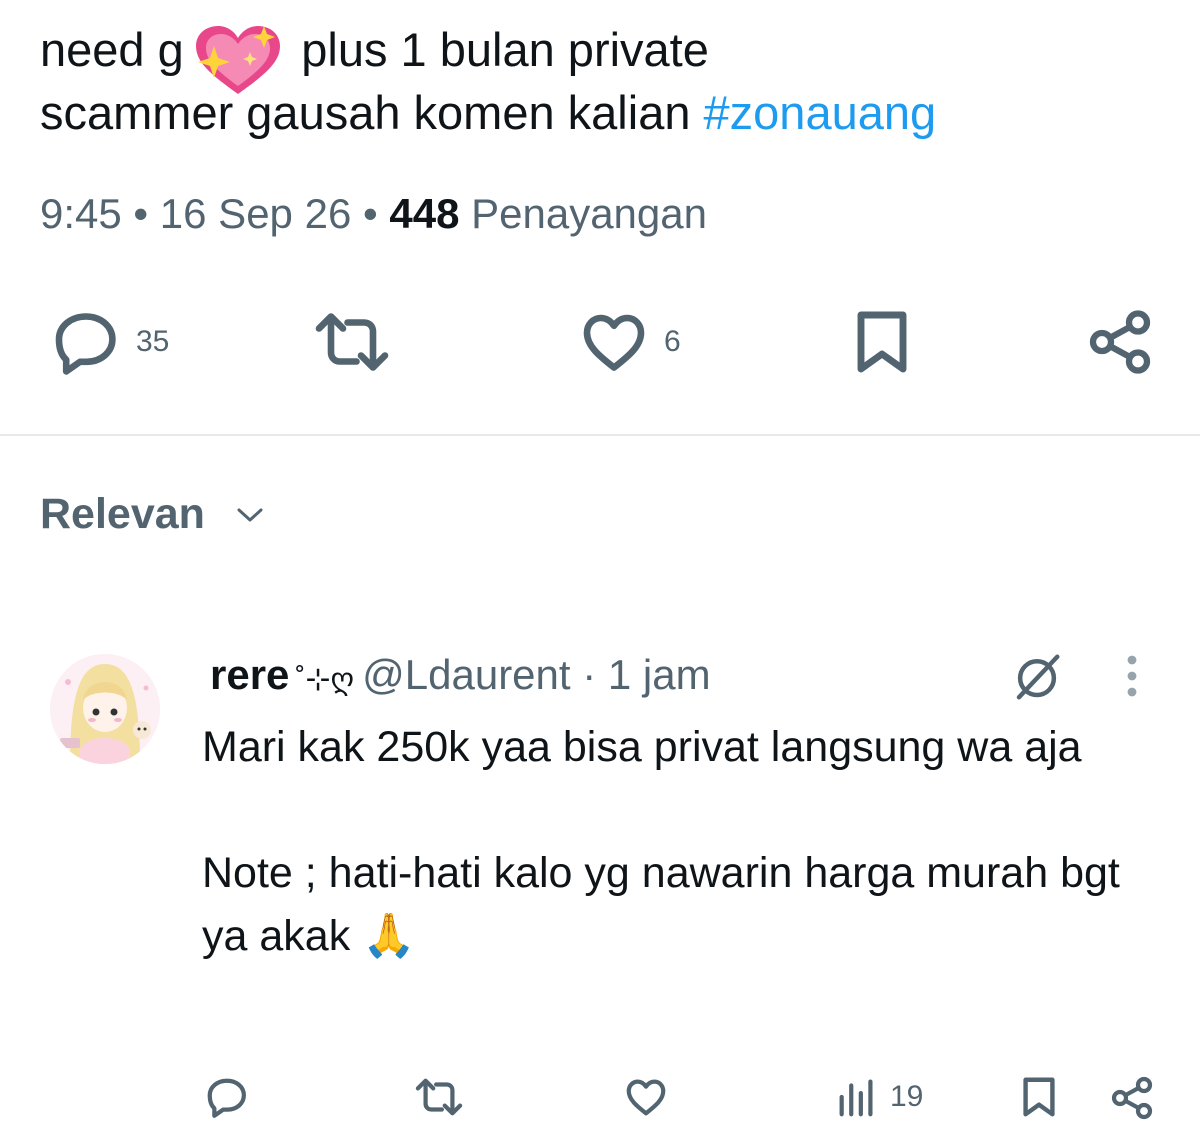 This screenshot has width=1200, height=1147. I want to click on reply-button: 35, so click(109, 342).